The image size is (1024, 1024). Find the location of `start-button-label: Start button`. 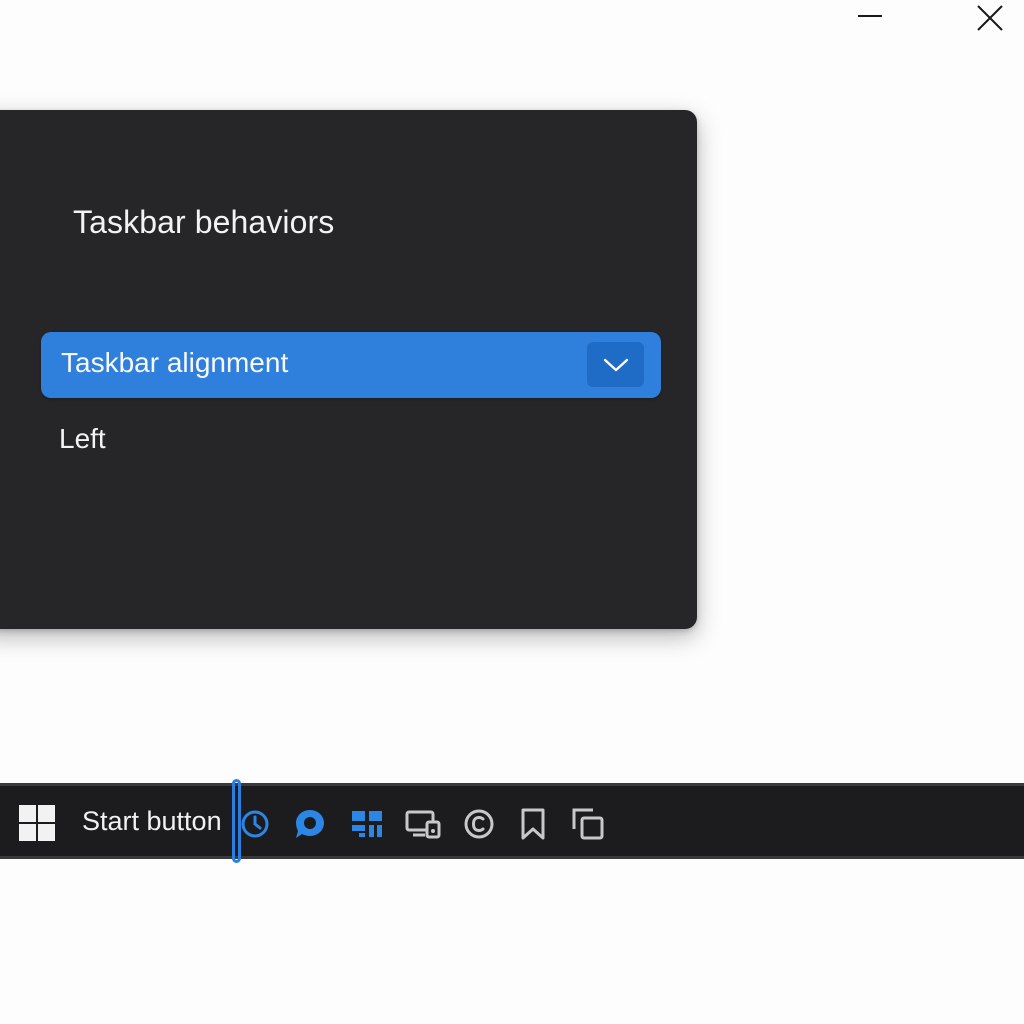

start-button-label: Start button is located at coordinates (152, 821).